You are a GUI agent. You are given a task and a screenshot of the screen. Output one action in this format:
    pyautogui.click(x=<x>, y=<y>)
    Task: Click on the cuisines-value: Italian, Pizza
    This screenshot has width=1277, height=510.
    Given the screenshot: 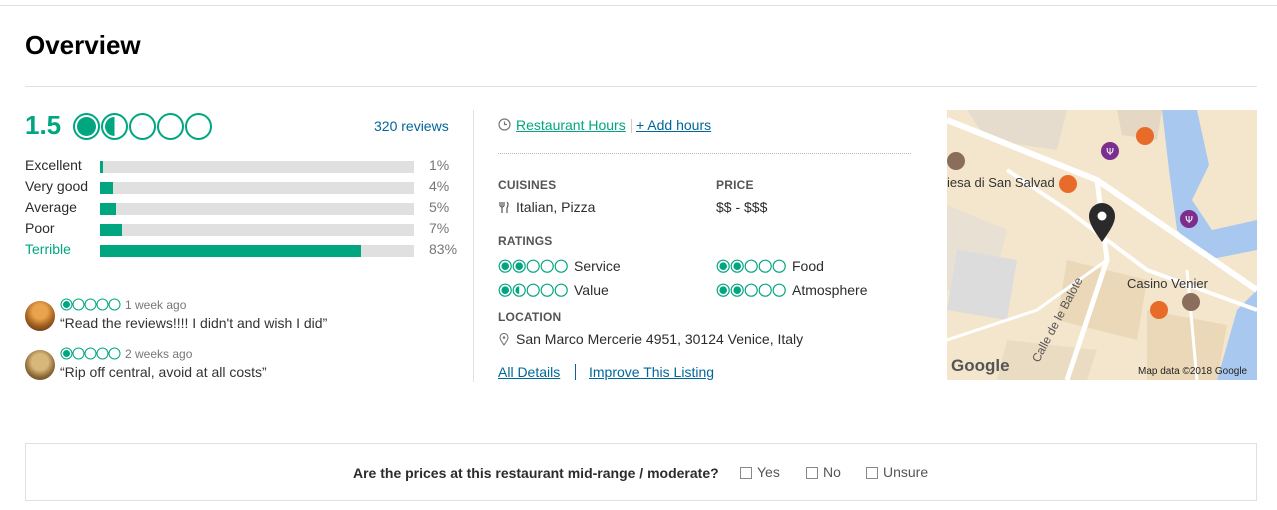 What is the action you would take?
    pyautogui.click(x=556, y=207)
    